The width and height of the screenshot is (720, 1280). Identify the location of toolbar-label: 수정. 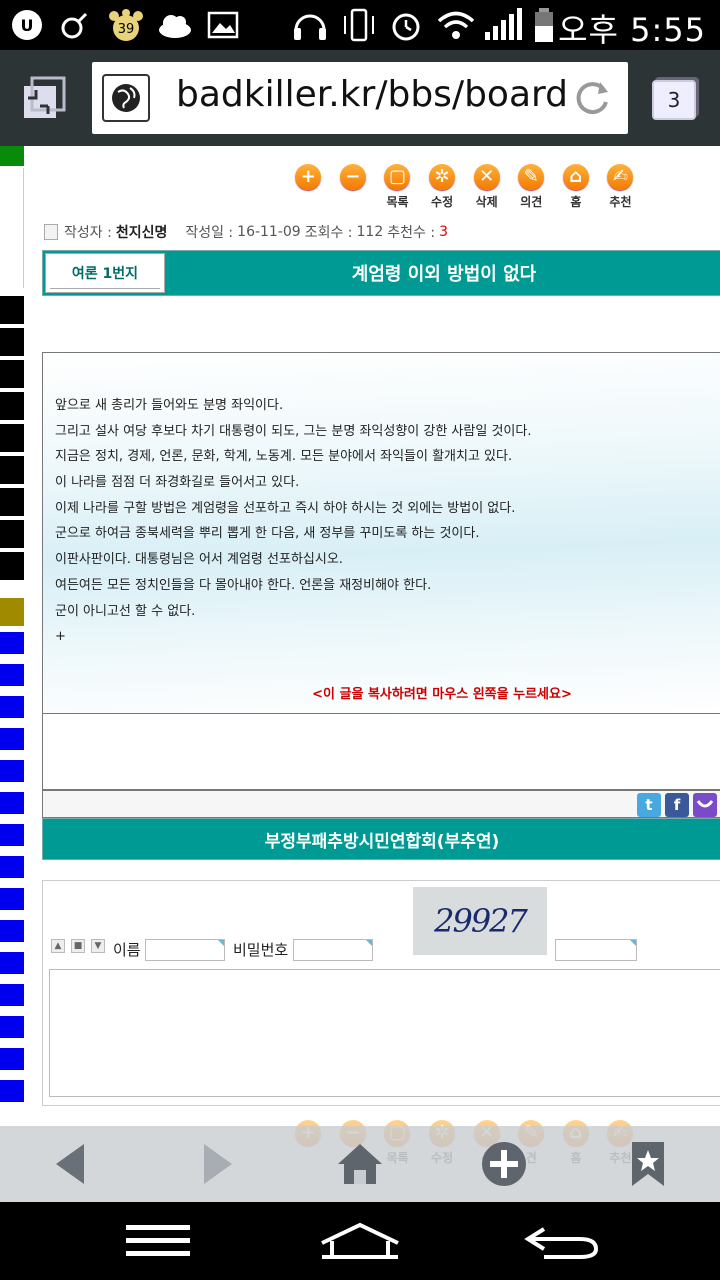
(442, 202).